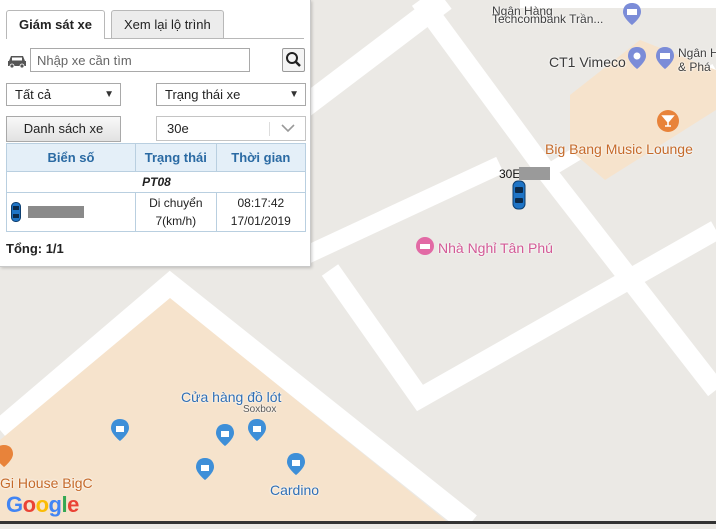  Describe the element at coordinates (63, 94) in the screenshot. I see `group-select: Tất cả ▼` at that location.